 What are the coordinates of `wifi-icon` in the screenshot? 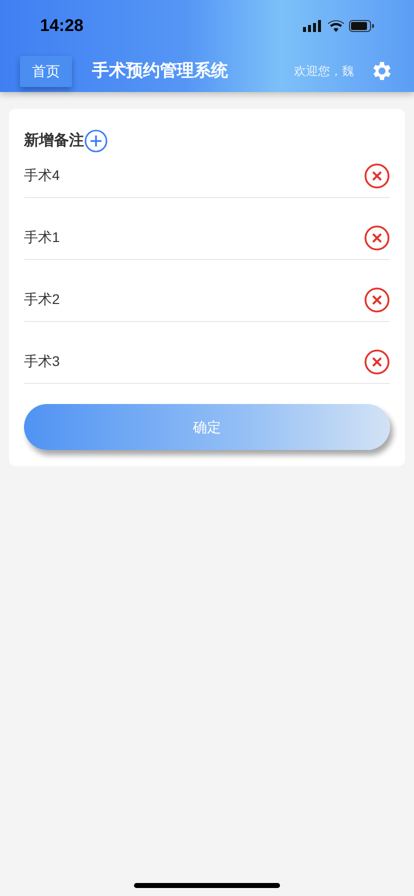 It's located at (336, 26).